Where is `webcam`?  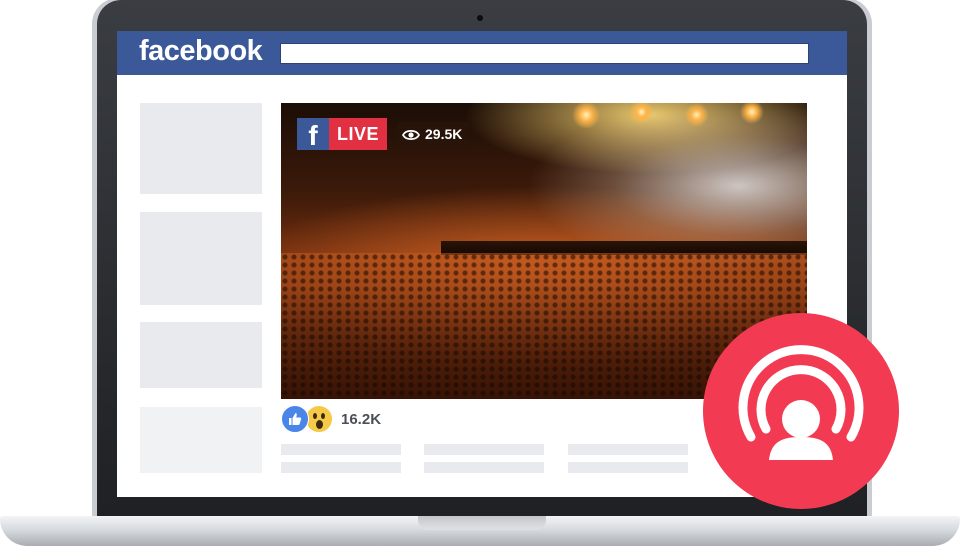
webcam is located at coordinates (480, 18).